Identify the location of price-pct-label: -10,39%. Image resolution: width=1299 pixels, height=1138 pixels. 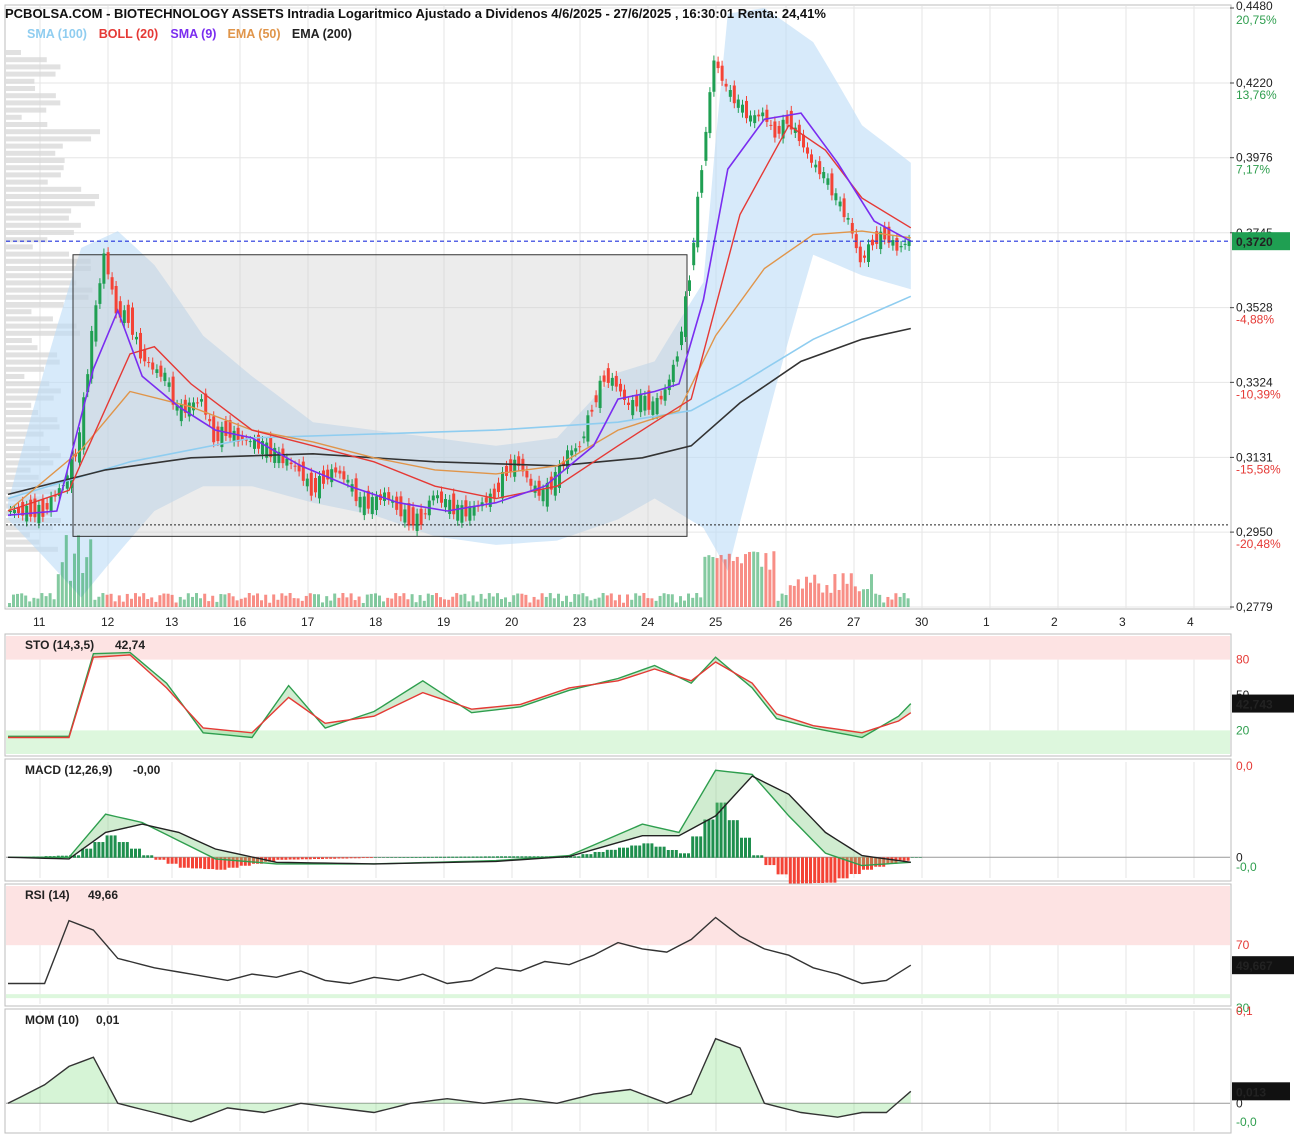
(1258, 394).